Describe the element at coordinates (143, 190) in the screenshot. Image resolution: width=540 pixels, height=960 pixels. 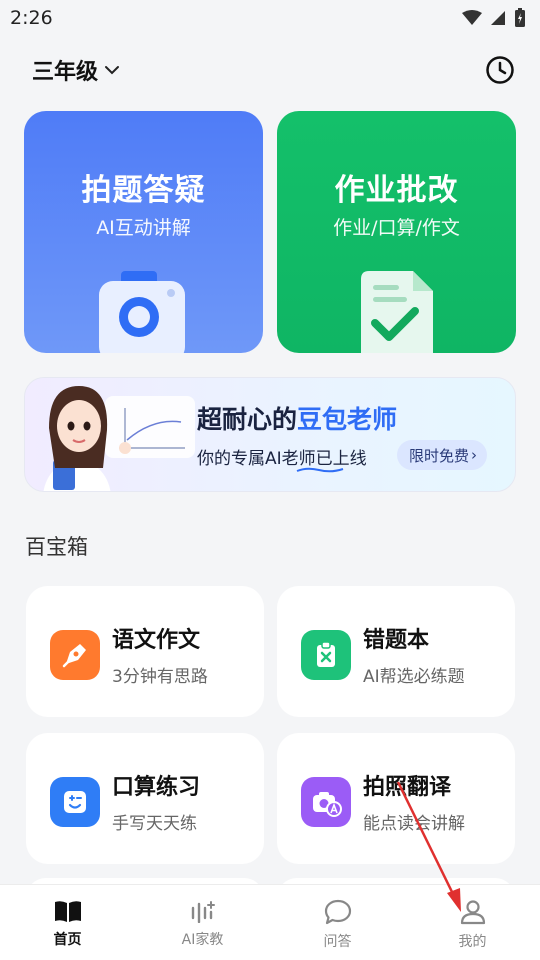
I see `photo-answer-title: 拍题答疑` at that location.